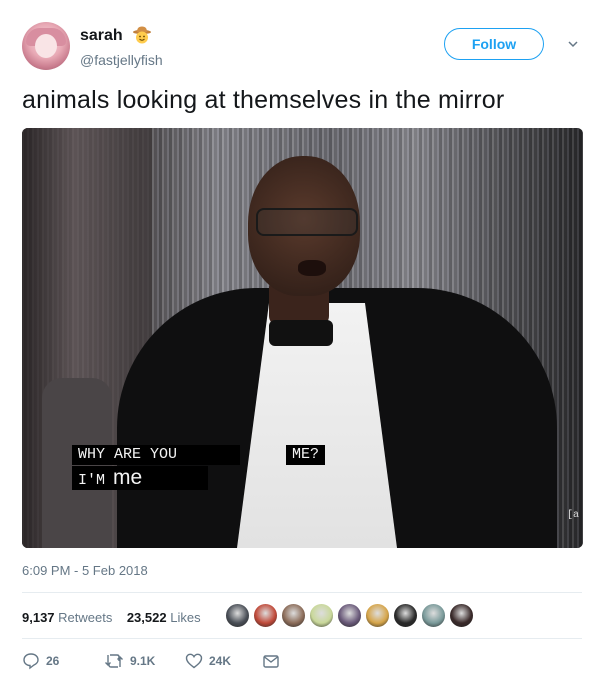 The height and width of the screenshot is (683, 604). Describe the element at coordinates (302, 592) in the screenshot. I see `divider-top` at that location.